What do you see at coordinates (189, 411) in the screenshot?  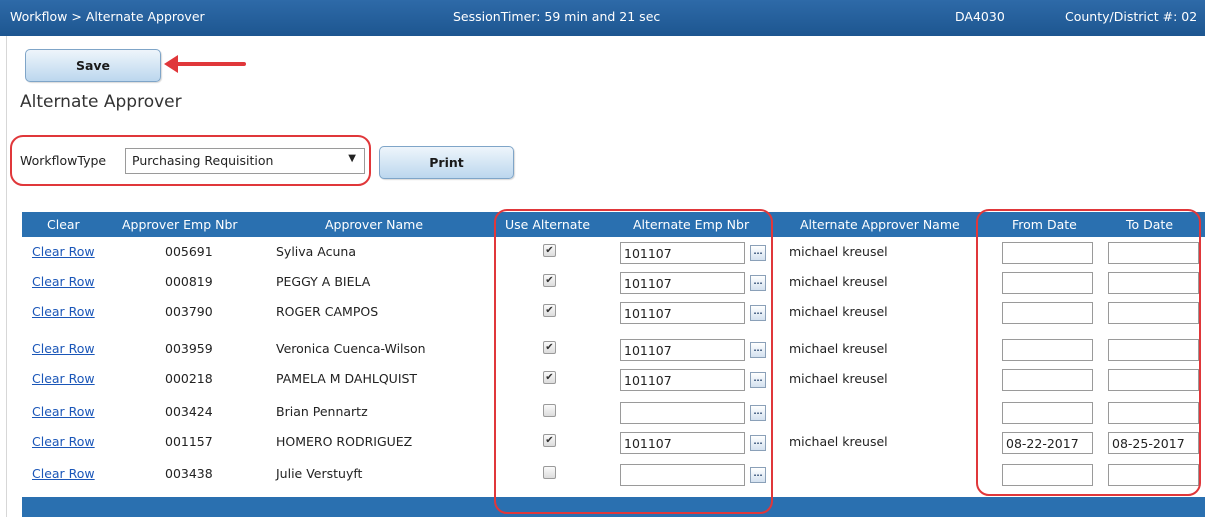 I see `approver-emp-nbr: 003424` at bounding box center [189, 411].